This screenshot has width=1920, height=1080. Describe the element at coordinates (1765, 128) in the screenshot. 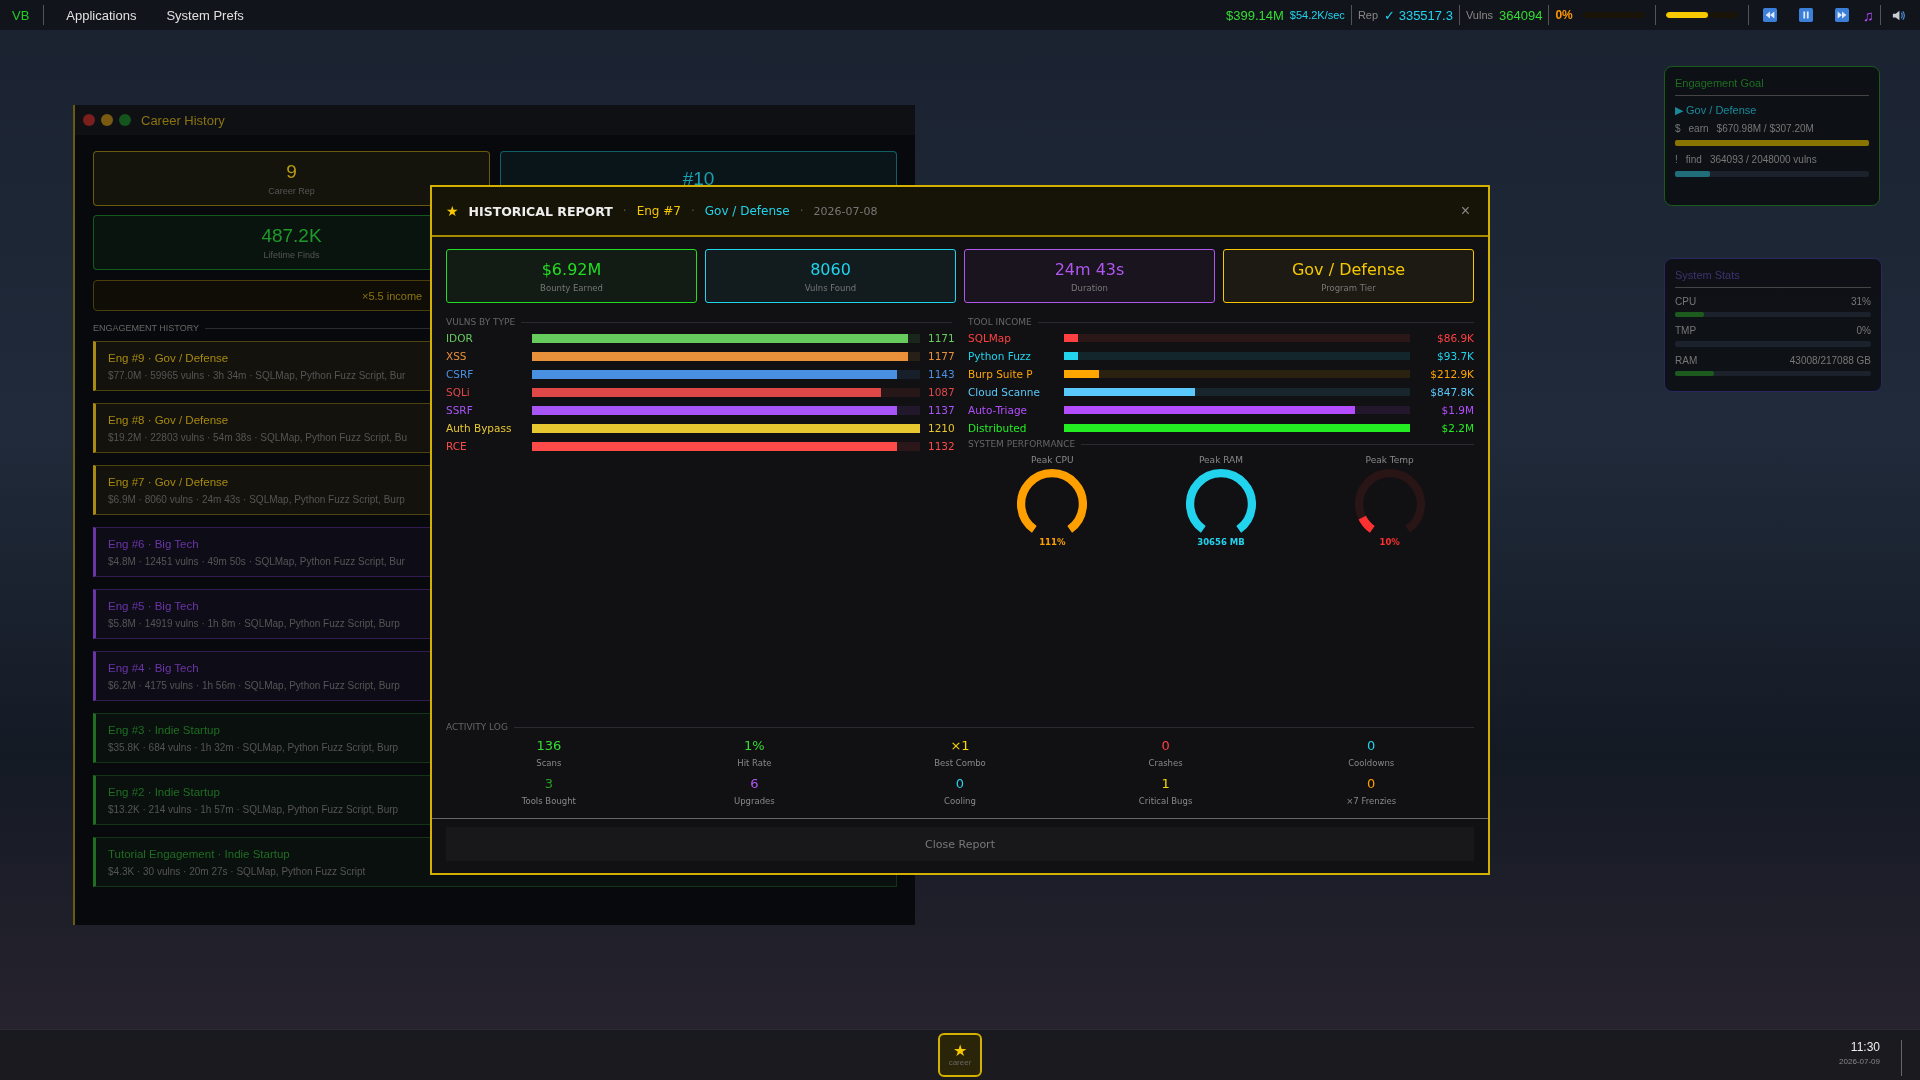

I see `goal-value: $670.98M / $307.20M` at that location.